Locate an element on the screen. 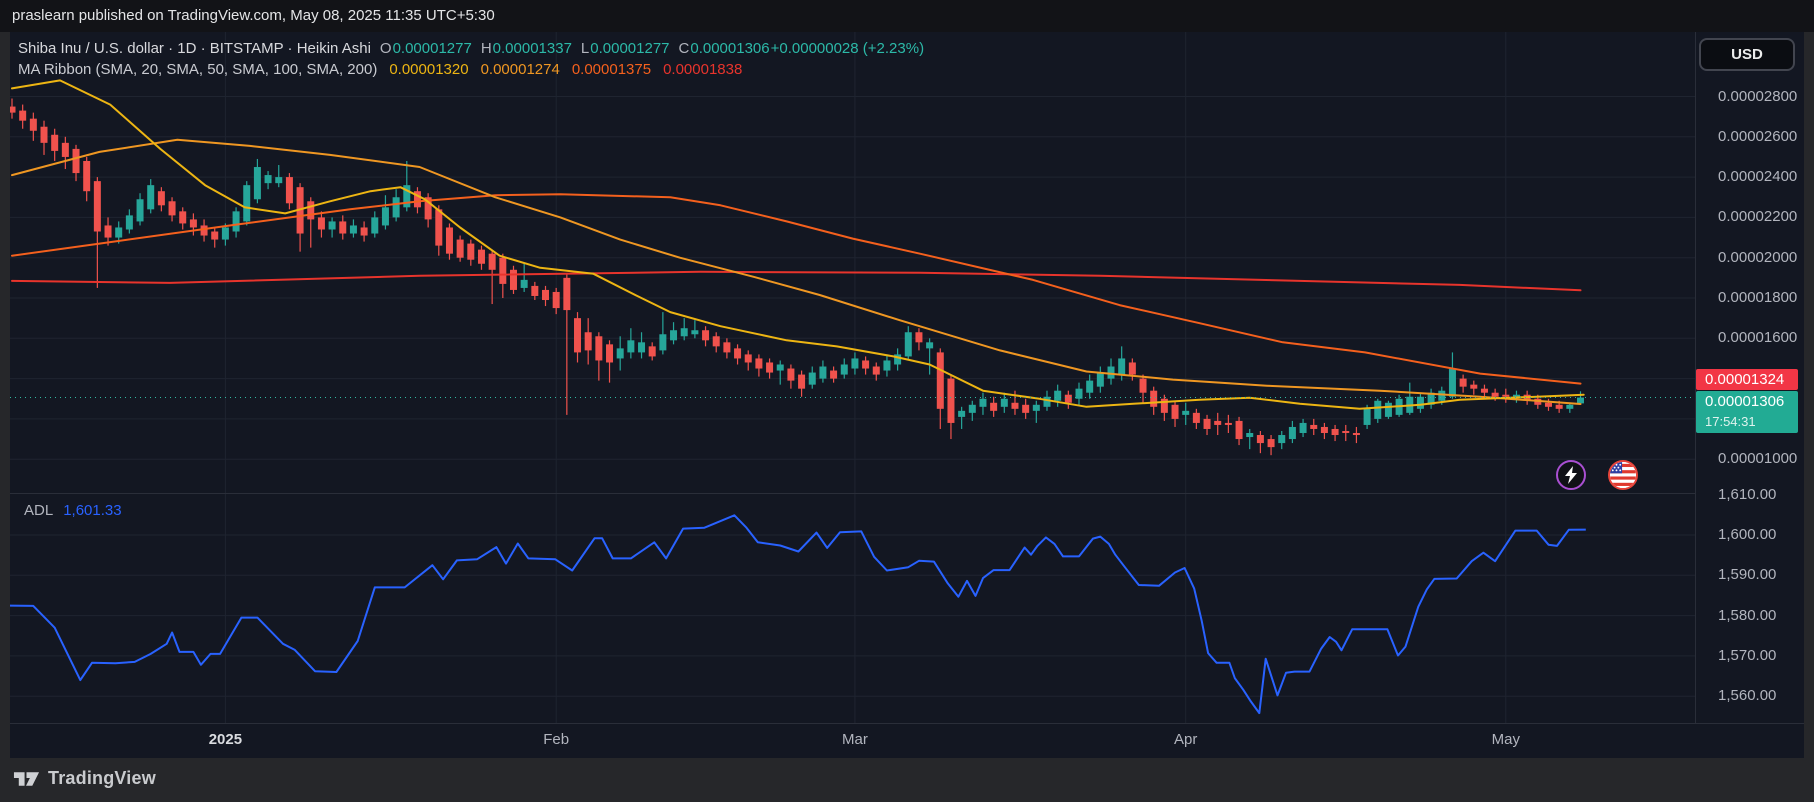 The image size is (1814, 802). tradingview-logo: TradingView is located at coordinates (84, 778).